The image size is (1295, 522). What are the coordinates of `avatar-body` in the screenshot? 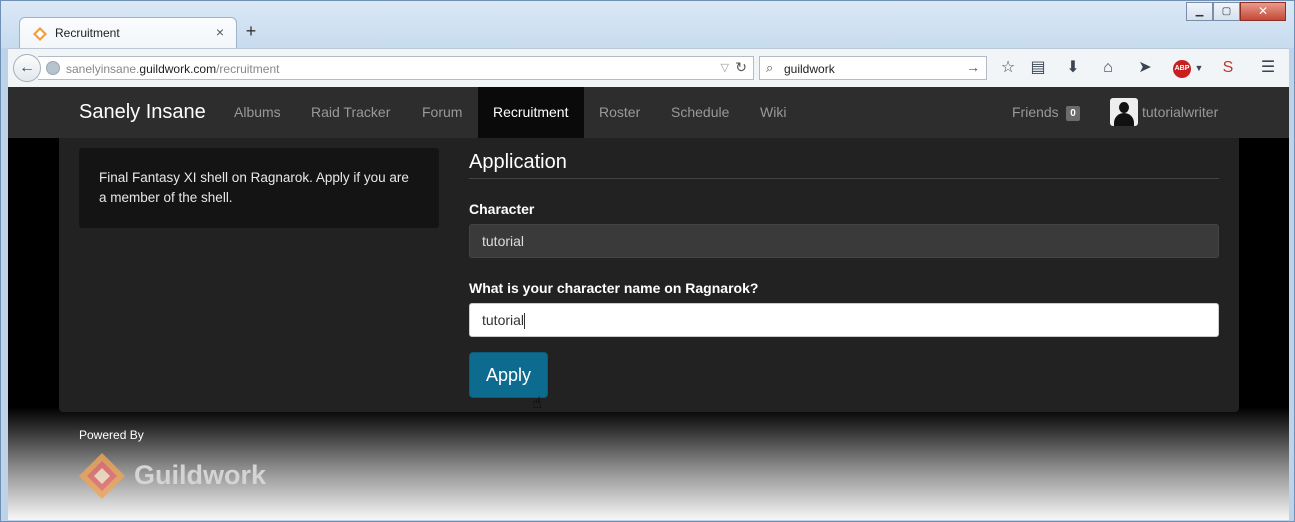 It's located at (1124, 119).